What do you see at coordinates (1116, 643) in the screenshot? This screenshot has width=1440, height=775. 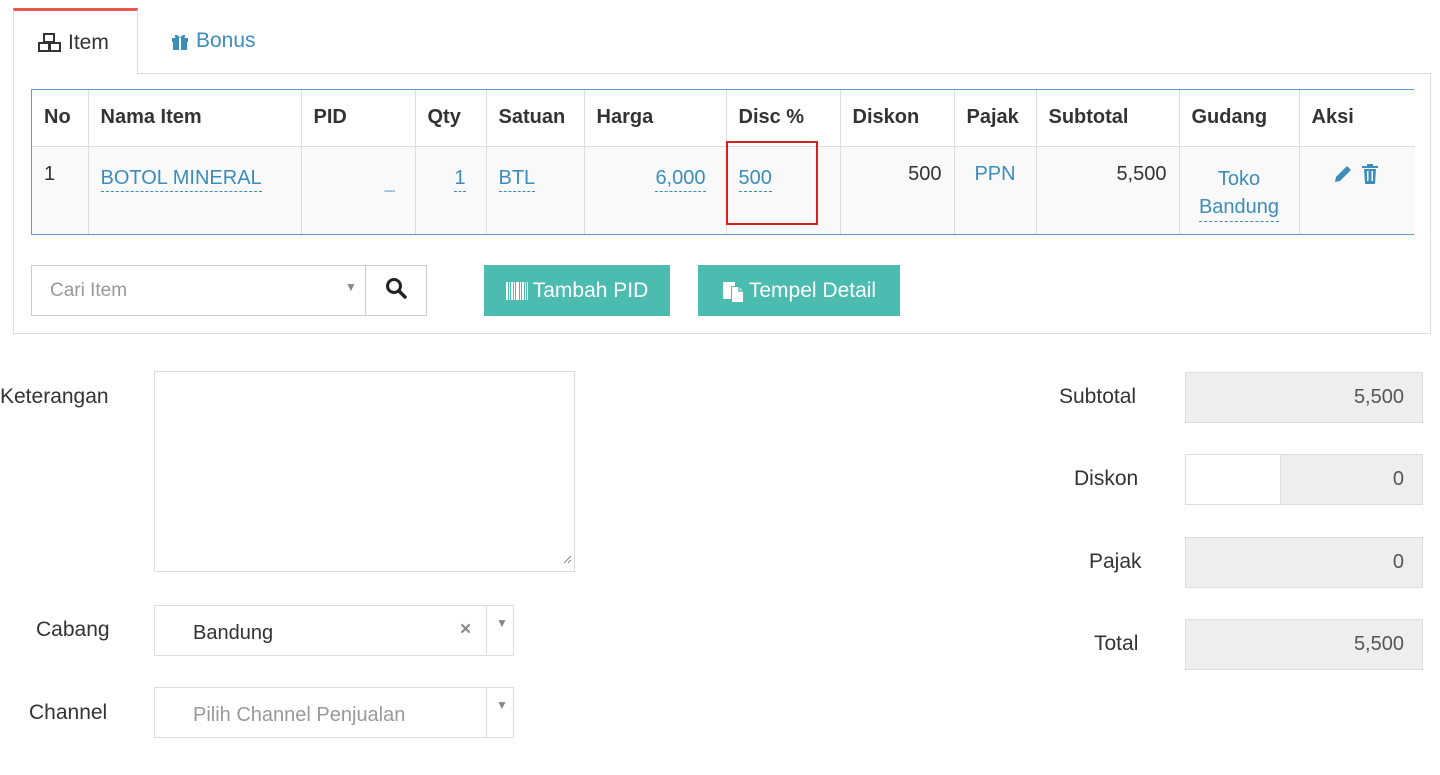 I see `total-label: Total` at bounding box center [1116, 643].